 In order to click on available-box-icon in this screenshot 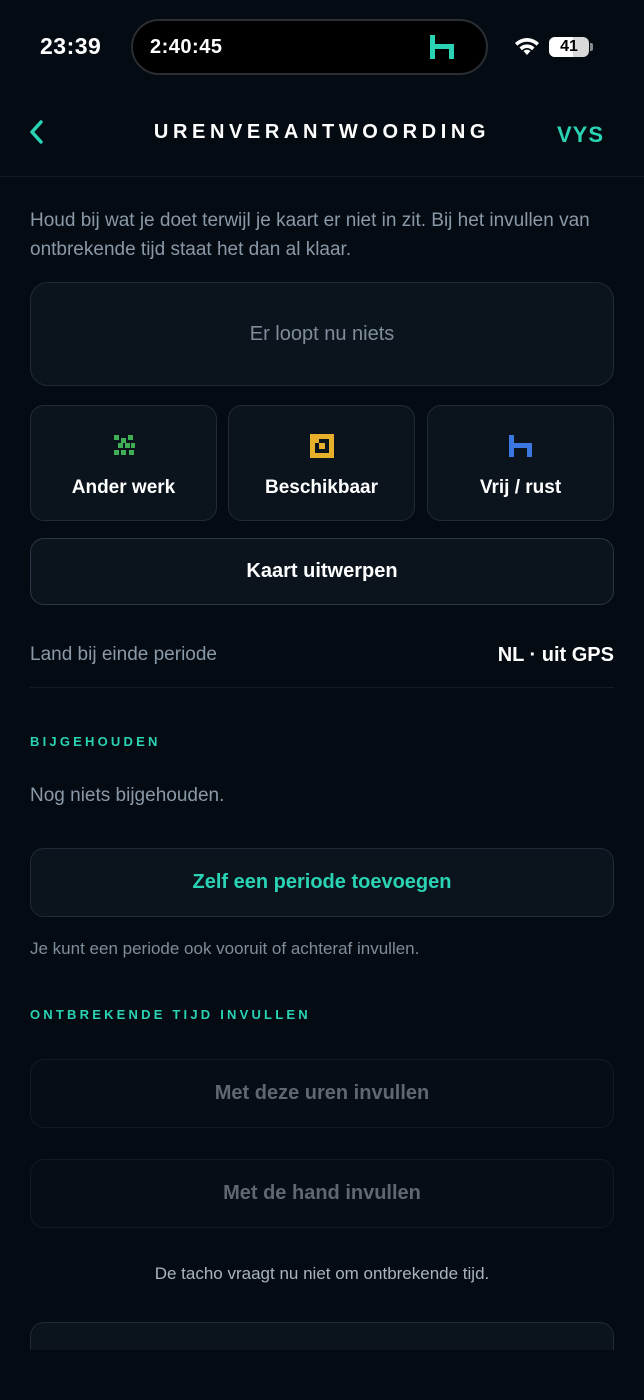, I will do `click(322, 446)`.